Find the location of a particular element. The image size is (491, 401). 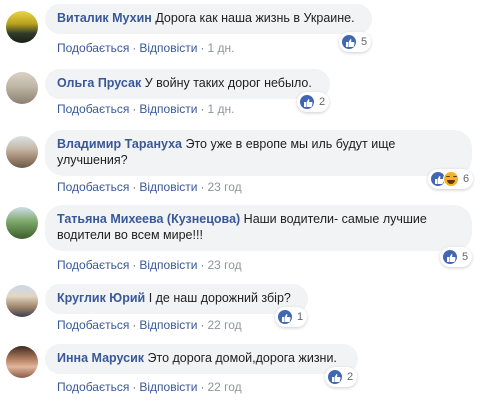

reaction-summary: 6 is located at coordinates (451, 179).